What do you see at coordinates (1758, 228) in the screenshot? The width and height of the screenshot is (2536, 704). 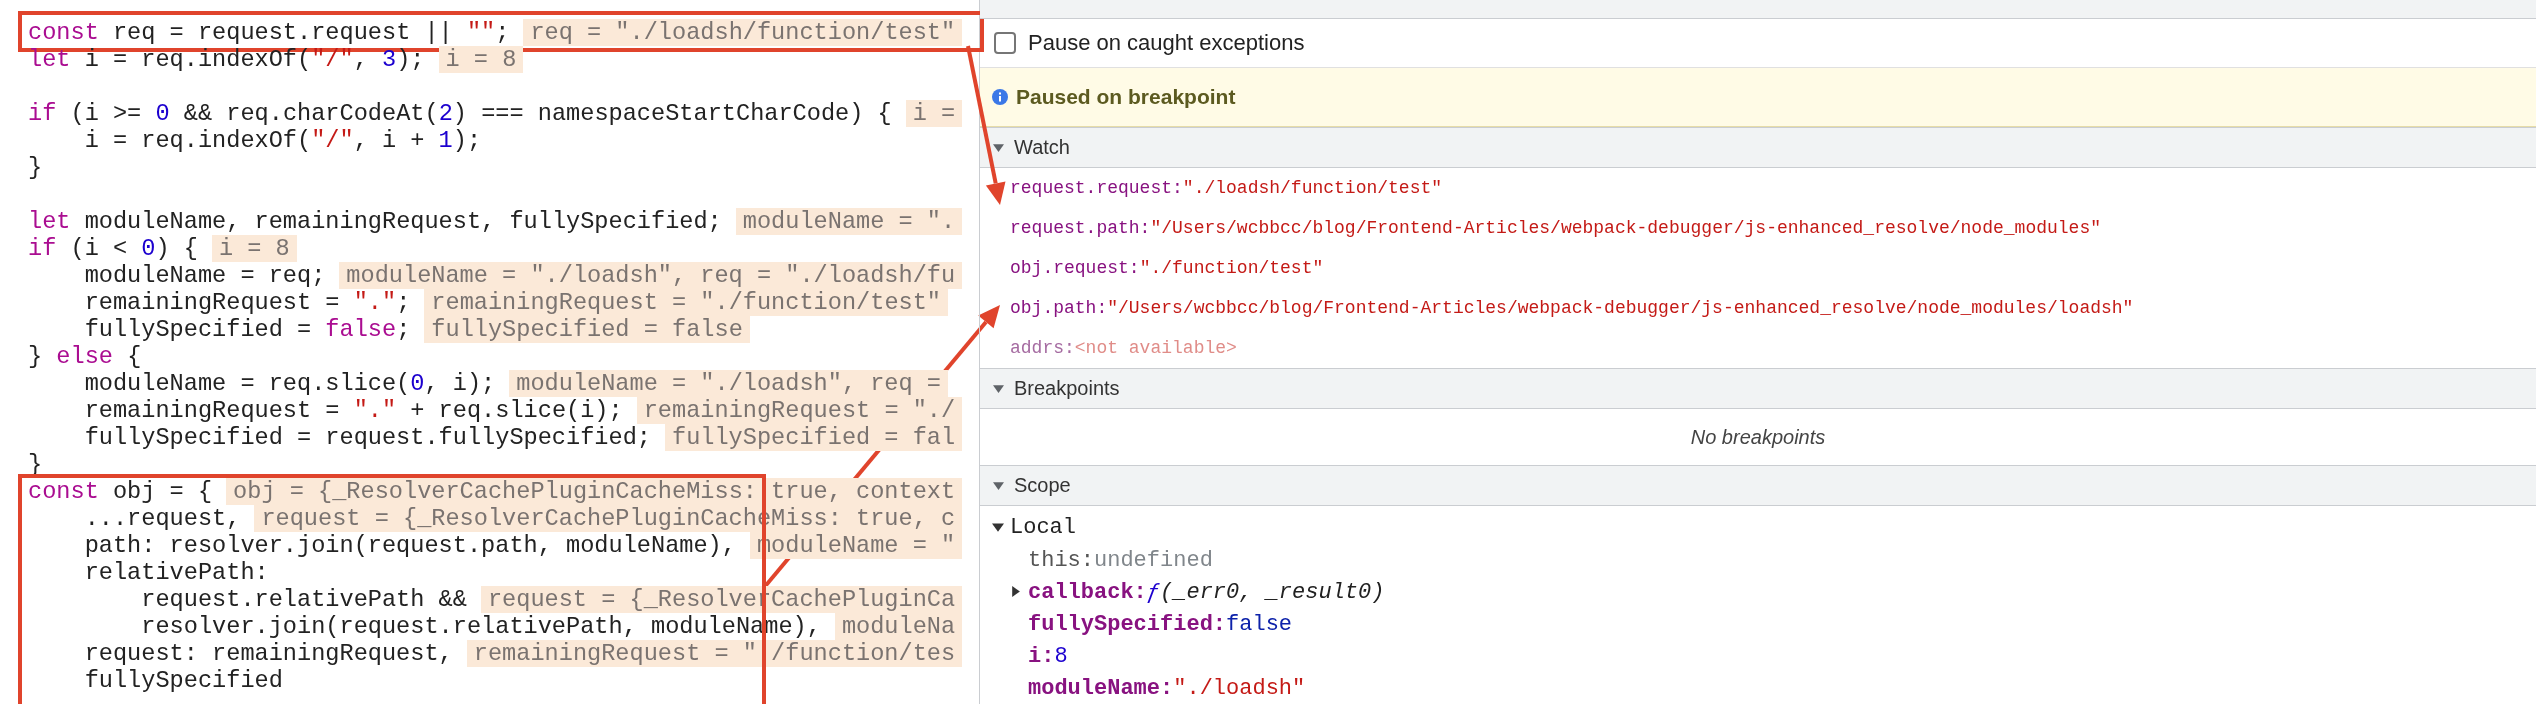 I see `watch-expression: request.path:"/Users/wcbbcc/blog/Frontend-Articles/webpack-debugger/js-enhanced_resolve/node_modules"` at bounding box center [1758, 228].